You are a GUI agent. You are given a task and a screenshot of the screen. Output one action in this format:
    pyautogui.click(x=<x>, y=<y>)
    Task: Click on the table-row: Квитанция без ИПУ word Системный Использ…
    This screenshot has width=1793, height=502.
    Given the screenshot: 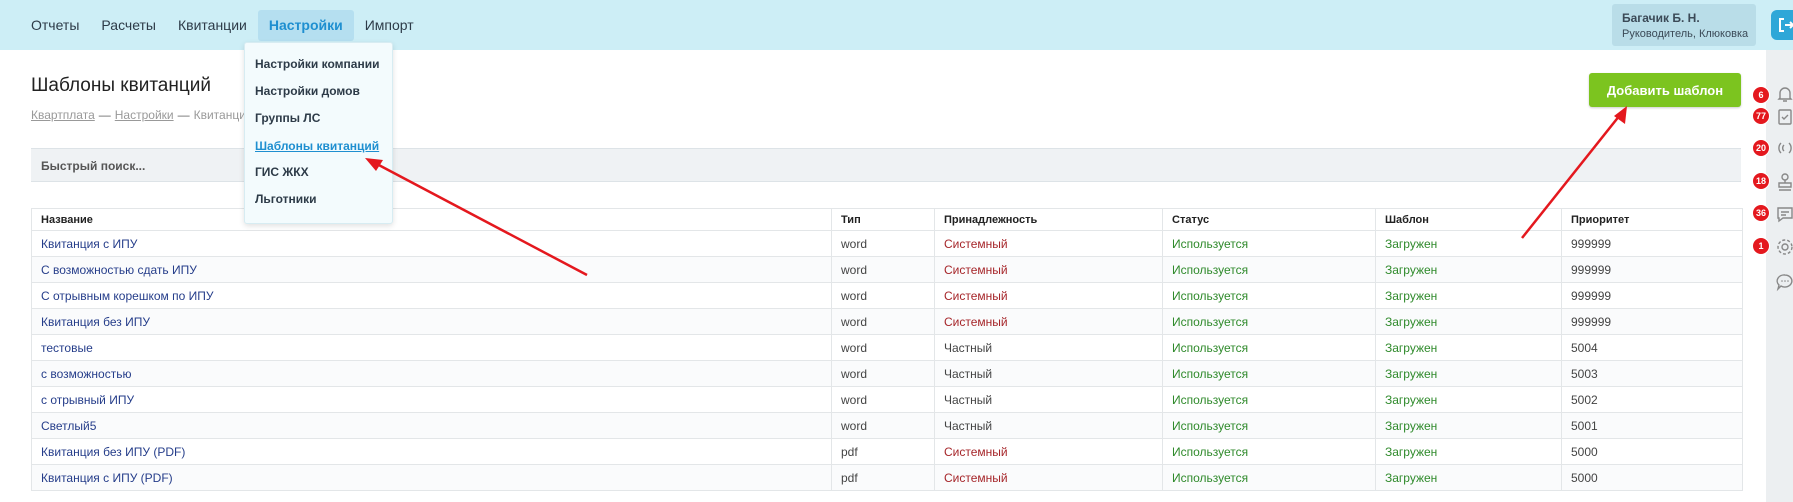 What is the action you would take?
    pyautogui.click(x=887, y=321)
    